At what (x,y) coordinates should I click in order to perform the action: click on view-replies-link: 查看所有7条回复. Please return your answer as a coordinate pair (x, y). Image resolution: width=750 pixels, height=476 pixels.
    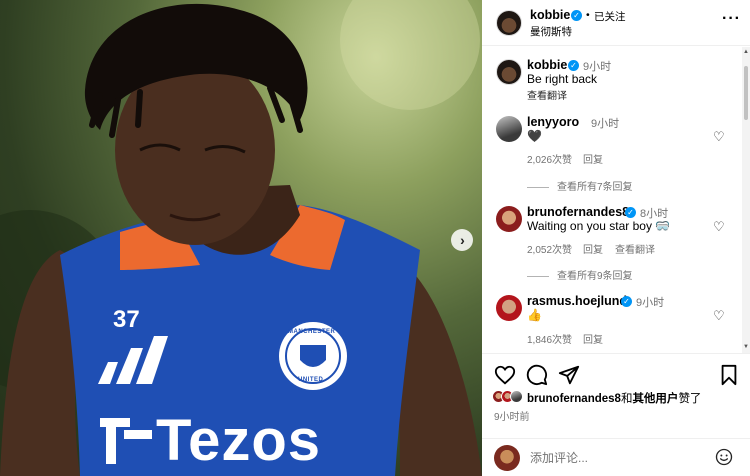
    Looking at the image, I should click on (580, 185).